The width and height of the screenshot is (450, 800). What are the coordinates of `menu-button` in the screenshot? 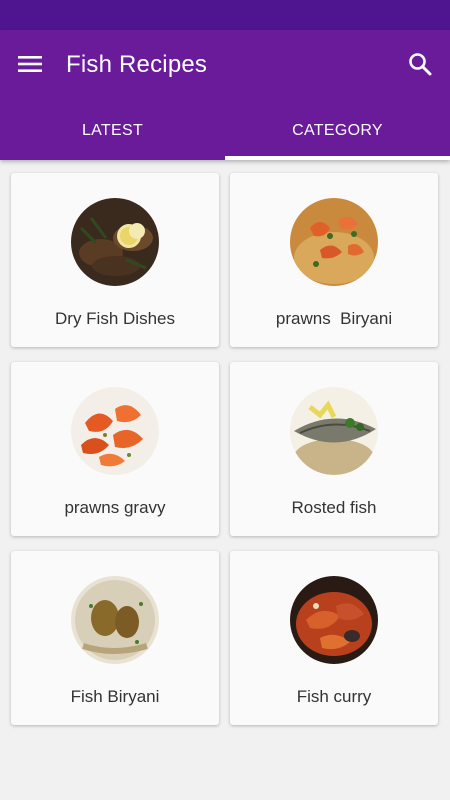 It's located at (30, 66).